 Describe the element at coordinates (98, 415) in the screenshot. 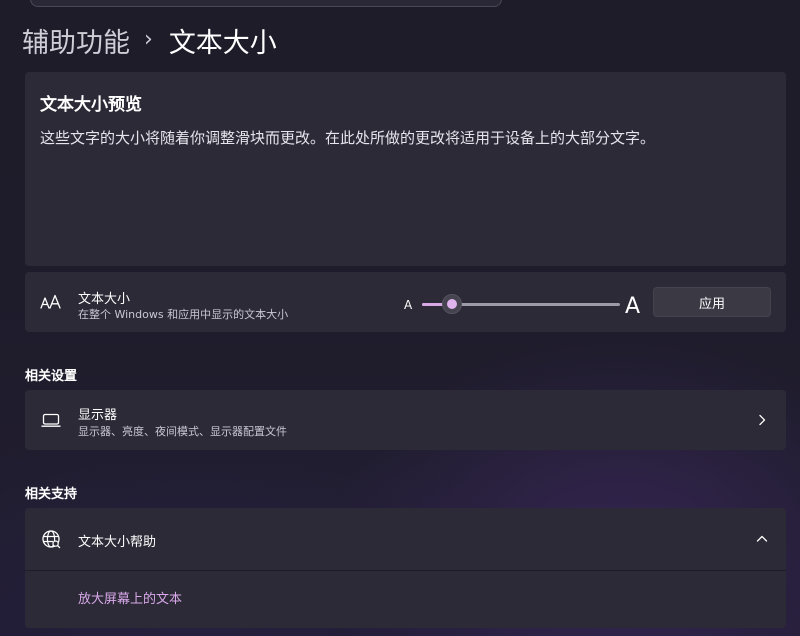

I see `display-title: 显示器` at that location.